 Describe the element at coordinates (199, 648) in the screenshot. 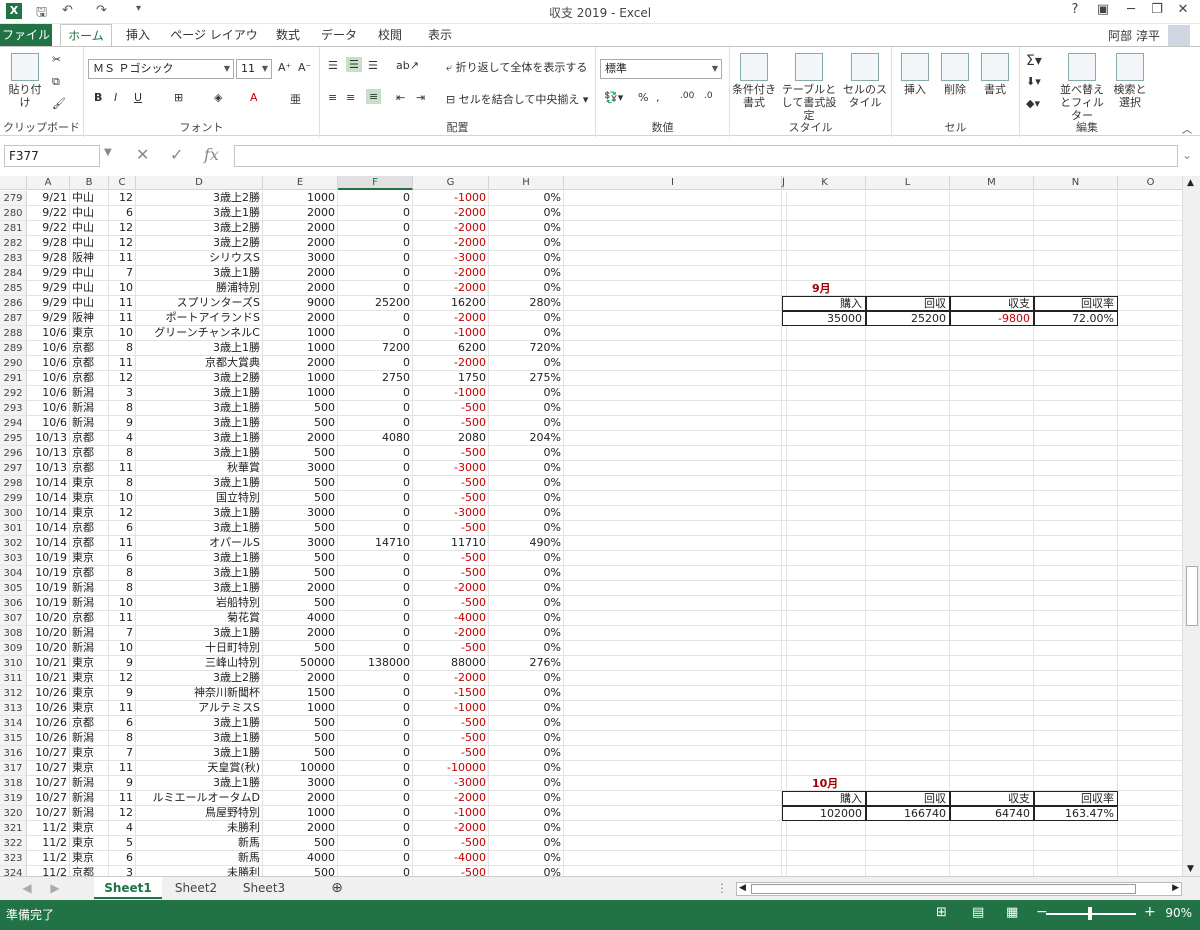

I see `cell: 十日町特別` at that location.